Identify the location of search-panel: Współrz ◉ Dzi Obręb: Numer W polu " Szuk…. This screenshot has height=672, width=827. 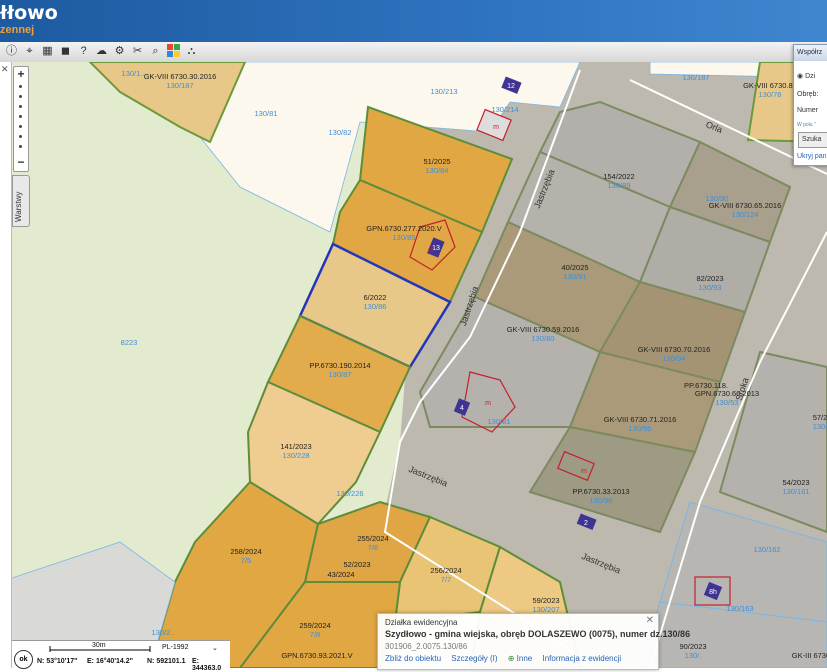
(810, 105).